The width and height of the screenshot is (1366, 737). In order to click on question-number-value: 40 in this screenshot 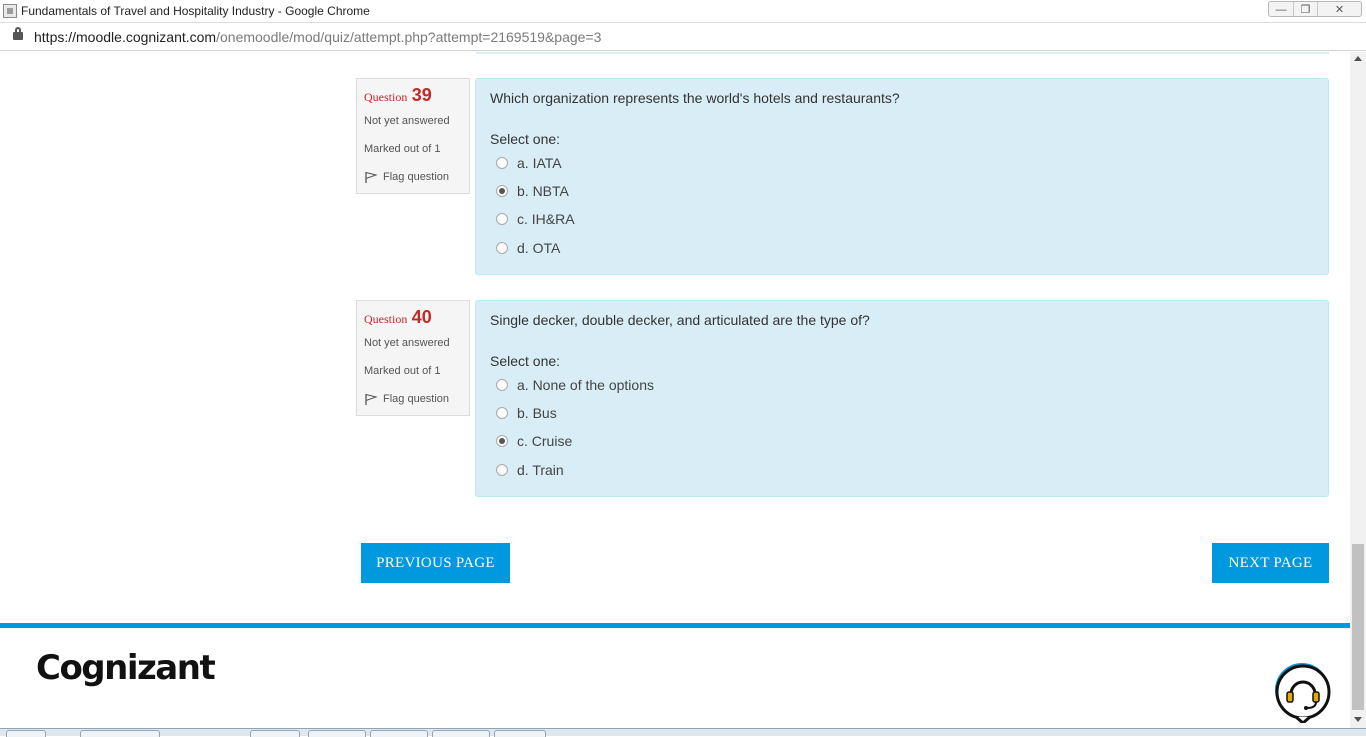, I will do `click(421, 317)`.